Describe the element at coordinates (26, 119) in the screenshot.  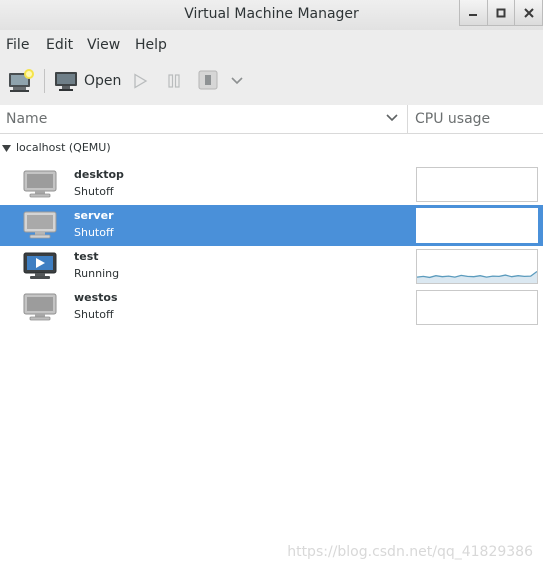
I see `column-name: Name` at that location.